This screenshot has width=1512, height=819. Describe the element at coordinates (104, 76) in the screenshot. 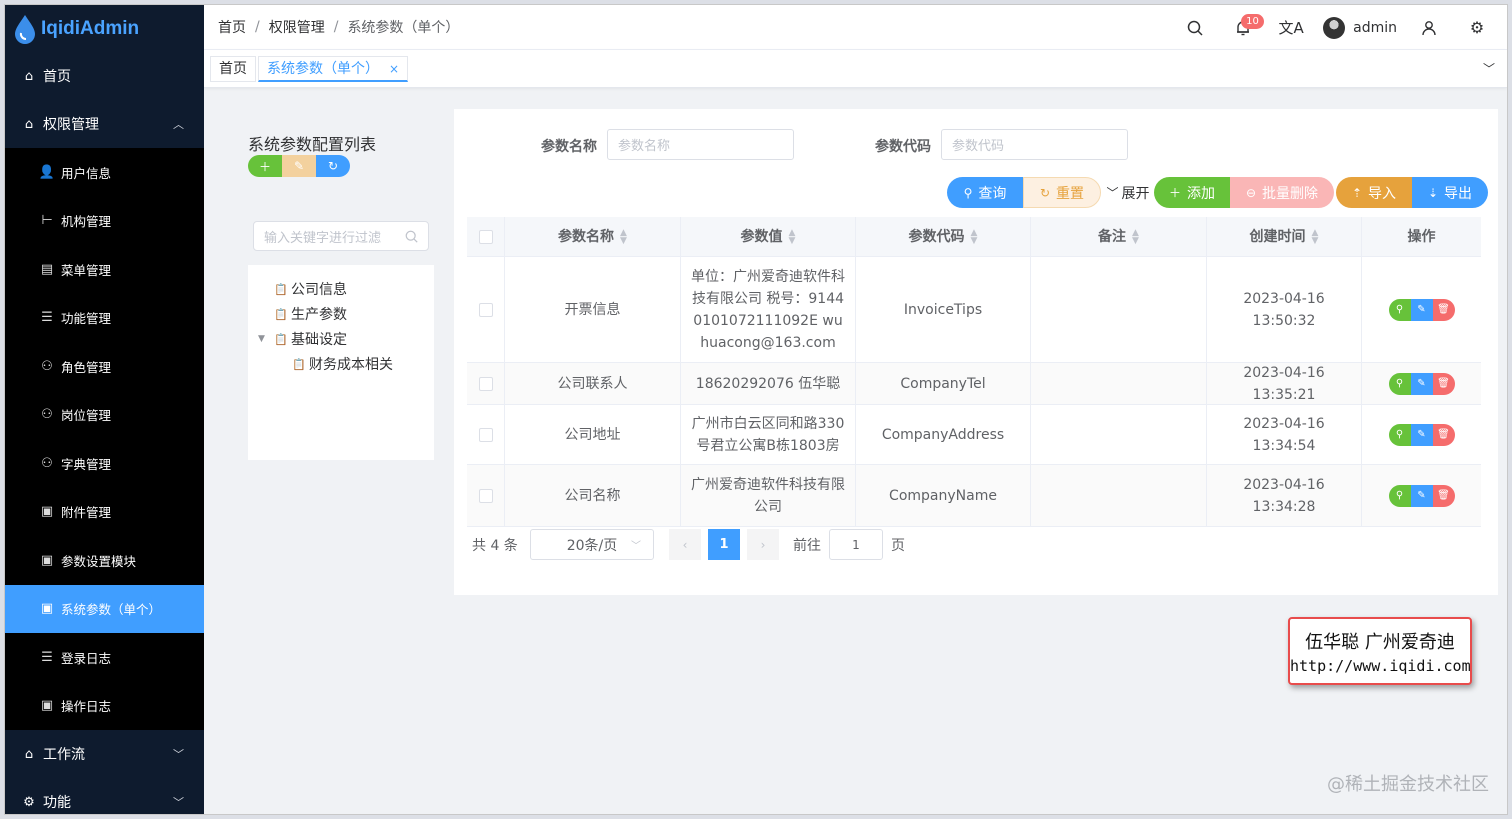

I see `sidebar-item-home: ⌂ 首页` at that location.